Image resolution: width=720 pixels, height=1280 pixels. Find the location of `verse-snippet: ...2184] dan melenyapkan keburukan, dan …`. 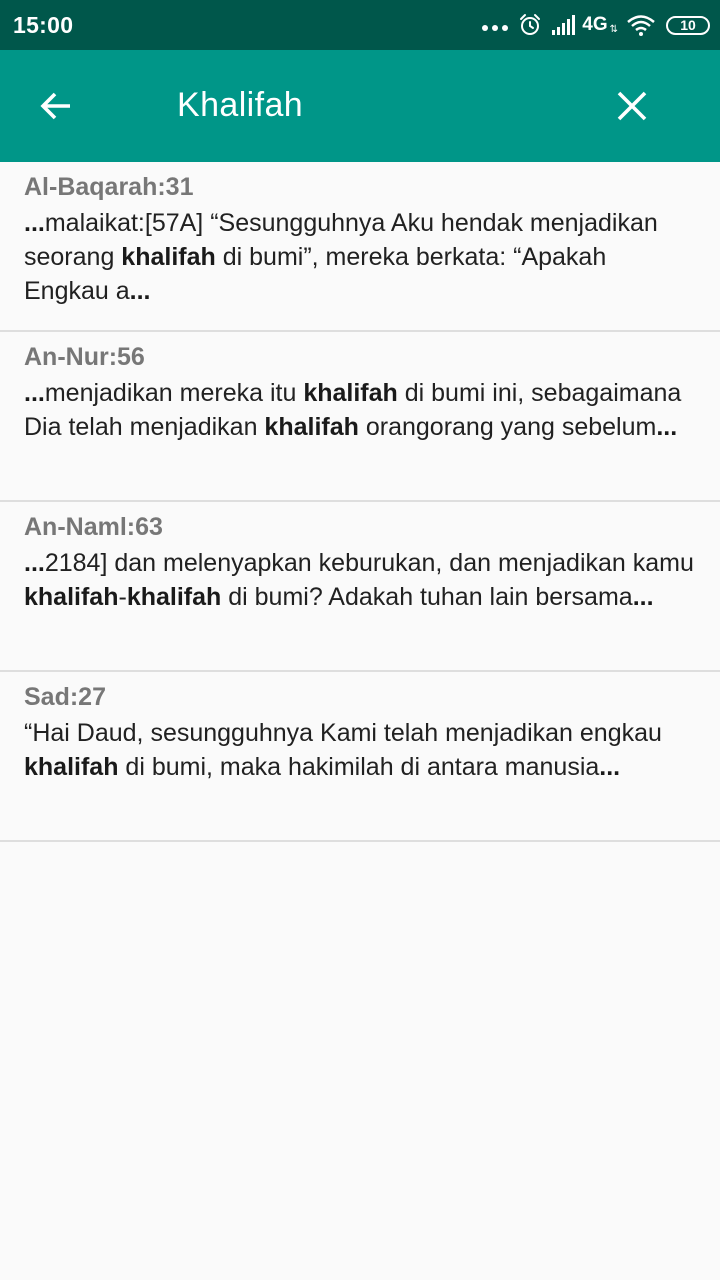

verse-snippet: ...2184] dan melenyapkan keburukan, dan … is located at coordinates (360, 580).